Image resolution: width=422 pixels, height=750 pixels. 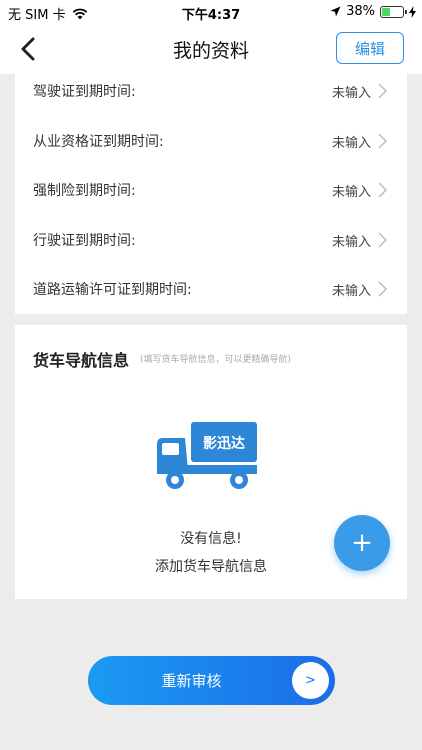 What do you see at coordinates (393, 11) in the screenshot?
I see `battery-icon` at bounding box center [393, 11].